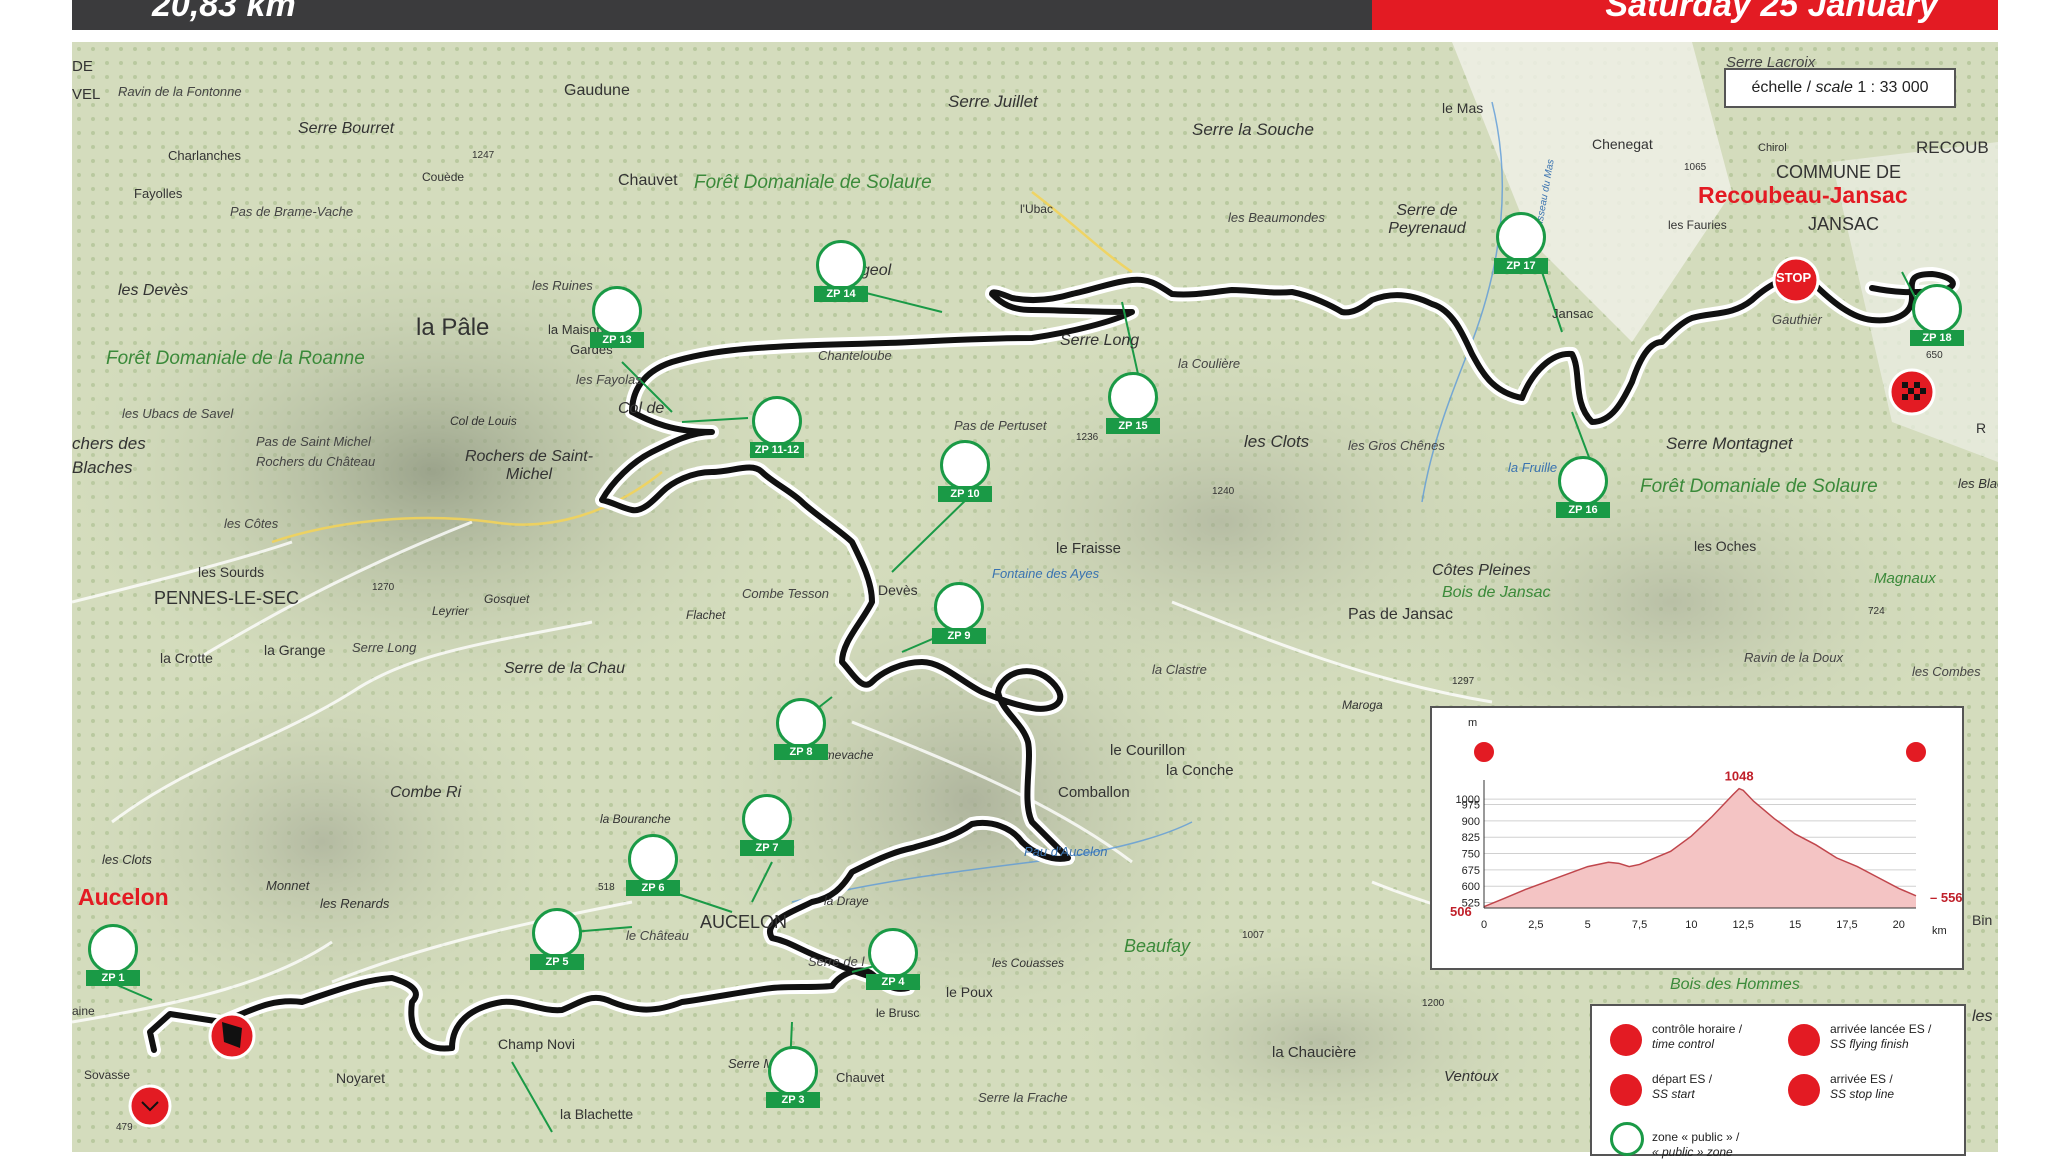 This screenshot has height=1160, width=2048. What do you see at coordinates (1362, 705) in the screenshot?
I see `place-label: Maroga` at bounding box center [1362, 705].